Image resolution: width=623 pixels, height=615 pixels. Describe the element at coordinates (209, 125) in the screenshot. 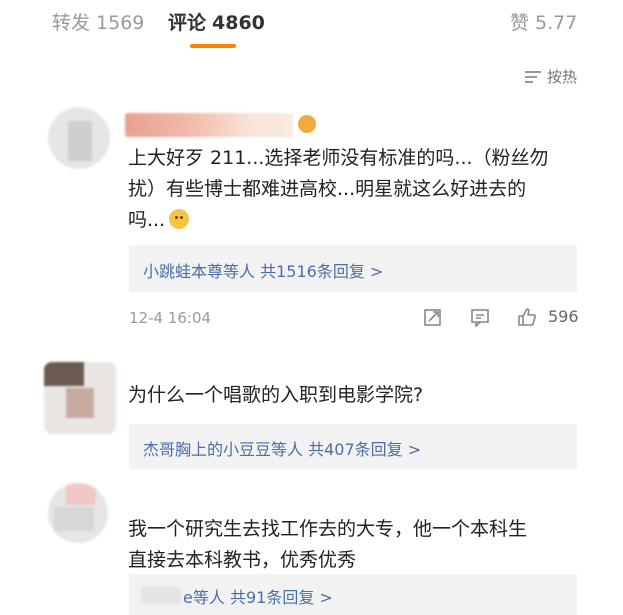

I see `username-redacted` at that location.